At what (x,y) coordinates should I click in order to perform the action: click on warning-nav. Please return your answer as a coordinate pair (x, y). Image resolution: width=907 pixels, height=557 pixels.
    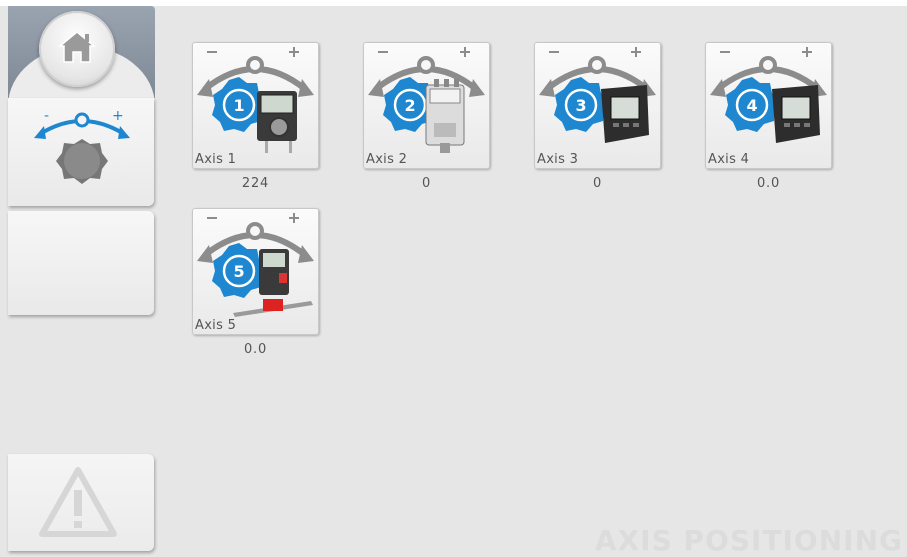
    Looking at the image, I should click on (81, 502).